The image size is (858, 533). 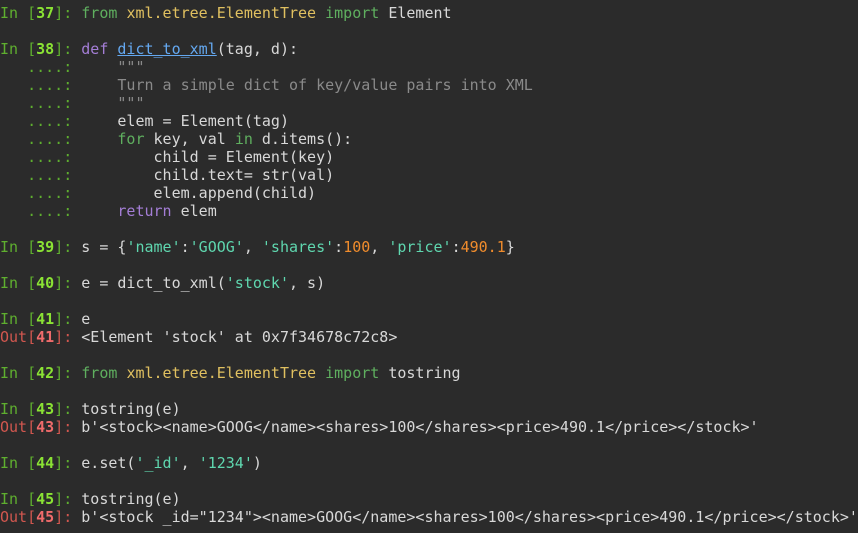 What do you see at coordinates (420, 247) in the screenshot?
I see `code-token: 'price'` at bounding box center [420, 247].